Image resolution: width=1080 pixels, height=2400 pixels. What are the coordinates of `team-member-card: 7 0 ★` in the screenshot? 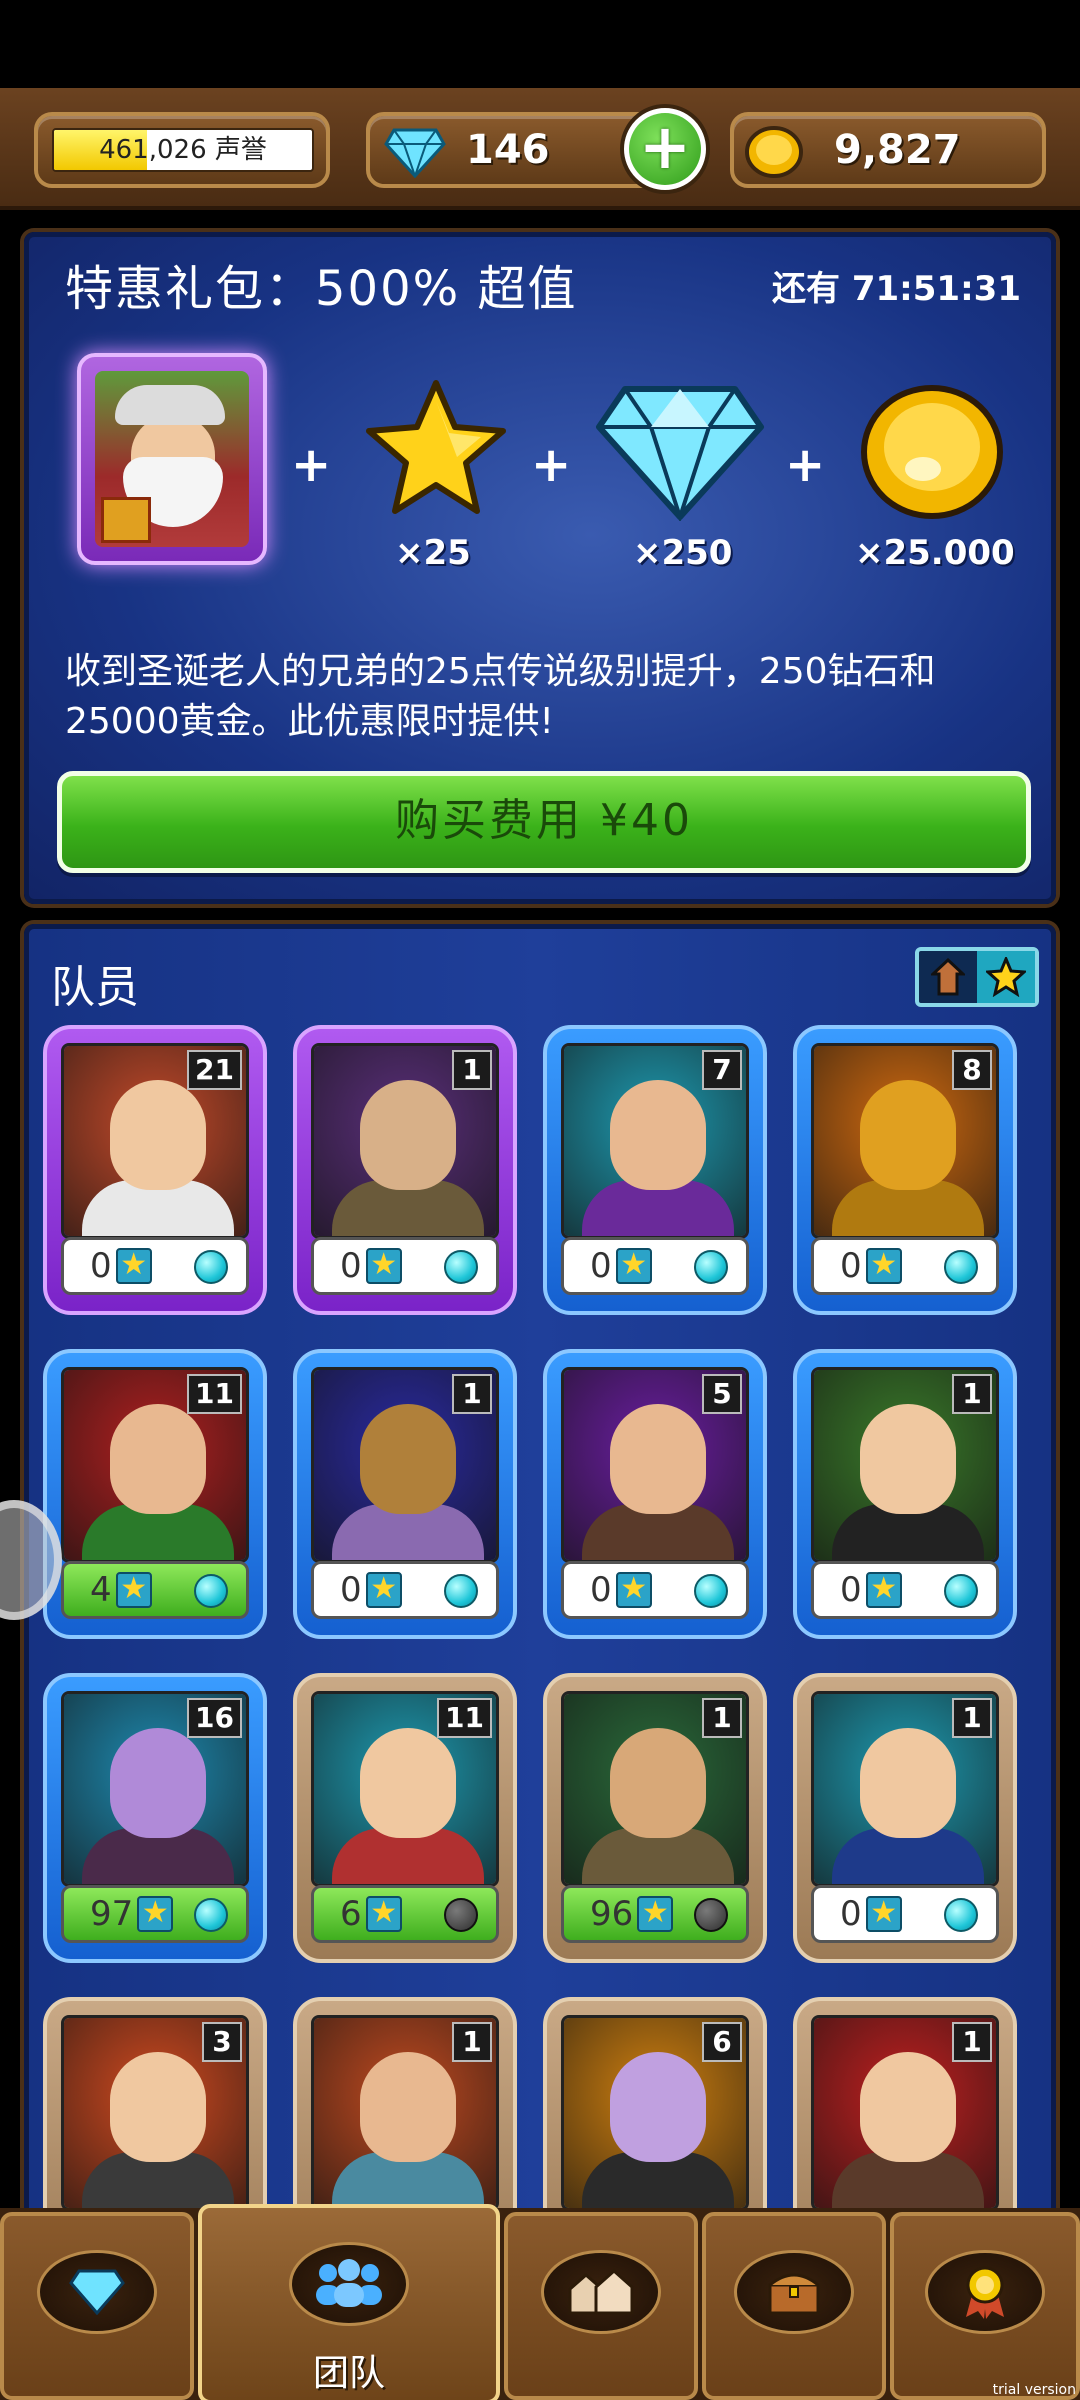 It's located at (655, 1170).